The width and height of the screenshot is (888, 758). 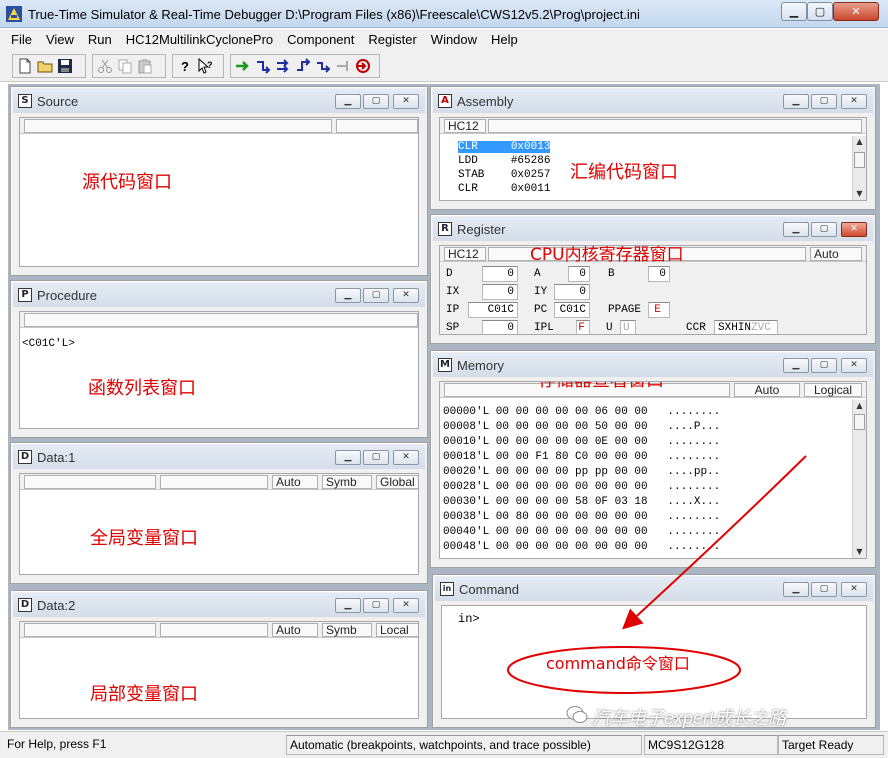 I want to click on annotation-arrow, so click(x=714, y=542).